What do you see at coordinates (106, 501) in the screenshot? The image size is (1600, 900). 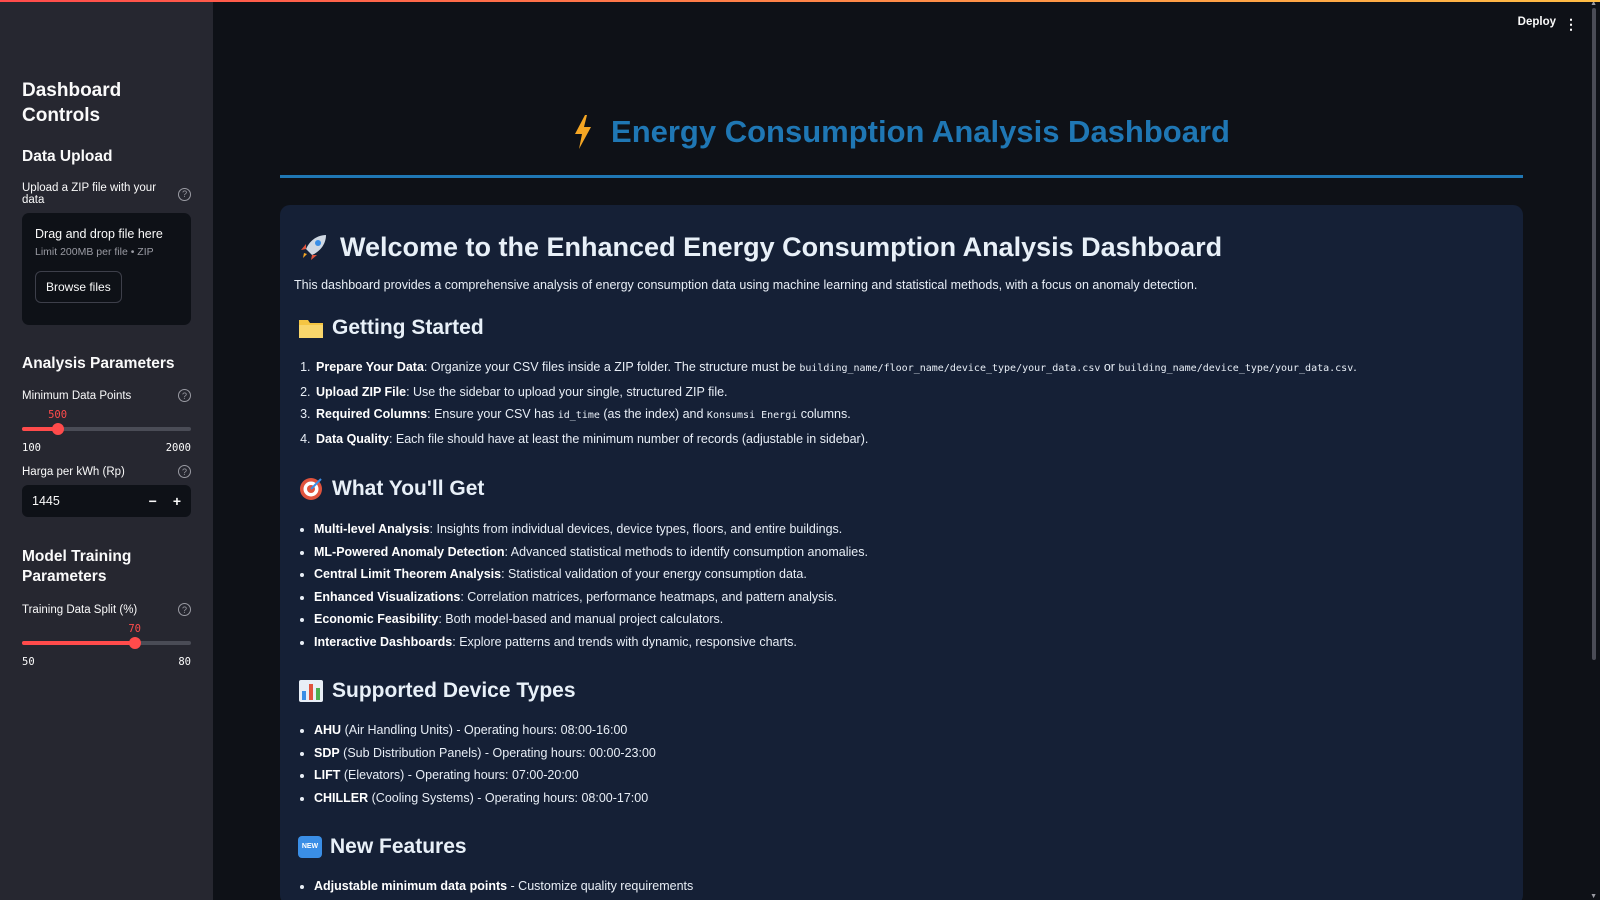 I see `price-number-input: 1445 − +` at bounding box center [106, 501].